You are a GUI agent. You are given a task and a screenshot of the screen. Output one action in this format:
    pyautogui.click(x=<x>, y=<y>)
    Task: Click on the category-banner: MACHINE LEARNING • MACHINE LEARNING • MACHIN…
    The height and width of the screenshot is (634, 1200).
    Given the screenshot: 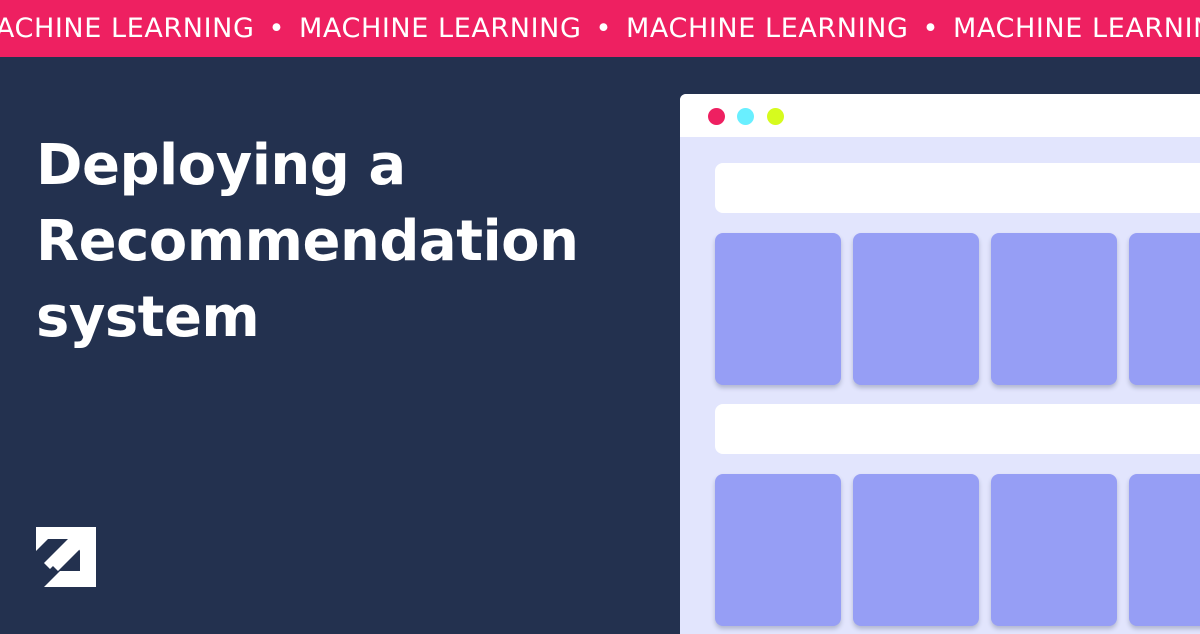 What is the action you would take?
    pyautogui.click(x=600, y=28)
    